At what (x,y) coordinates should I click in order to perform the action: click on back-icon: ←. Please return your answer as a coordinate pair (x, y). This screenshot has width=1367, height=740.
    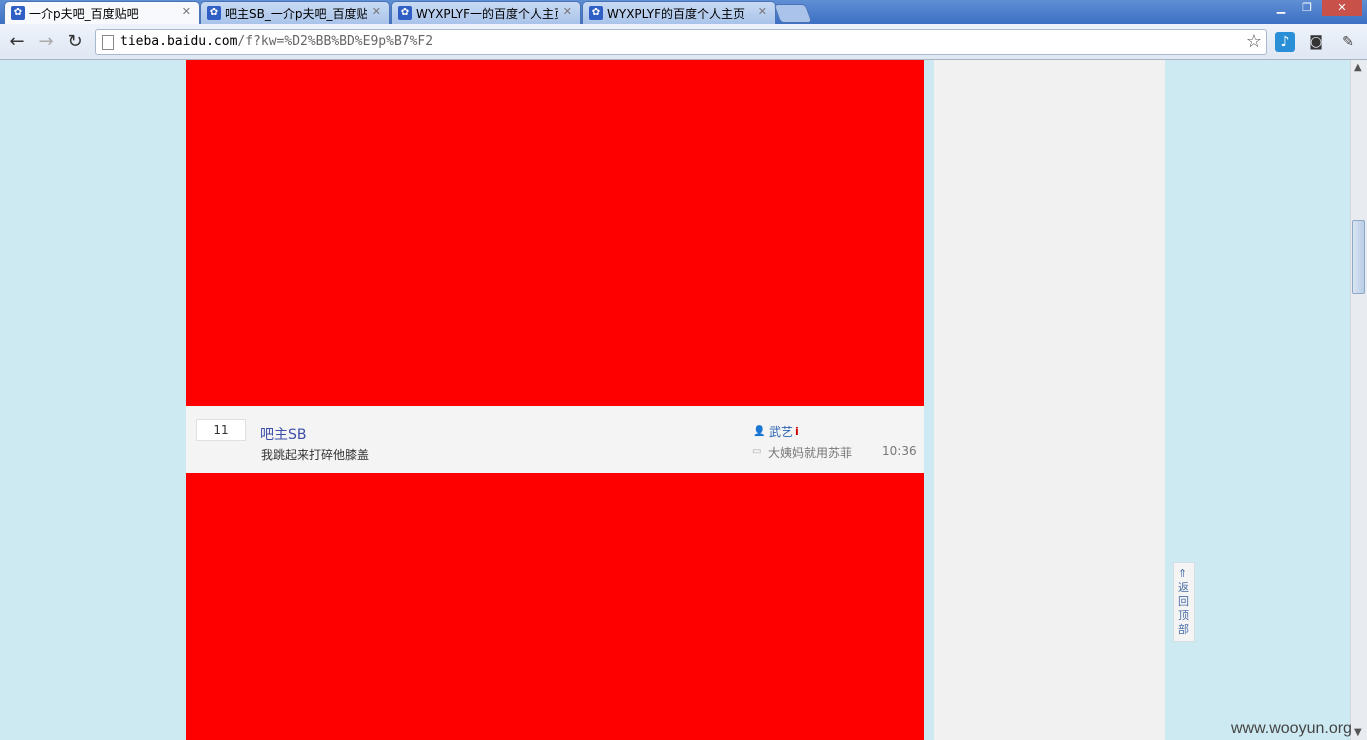
    Looking at the image, I should click on (17, 42).